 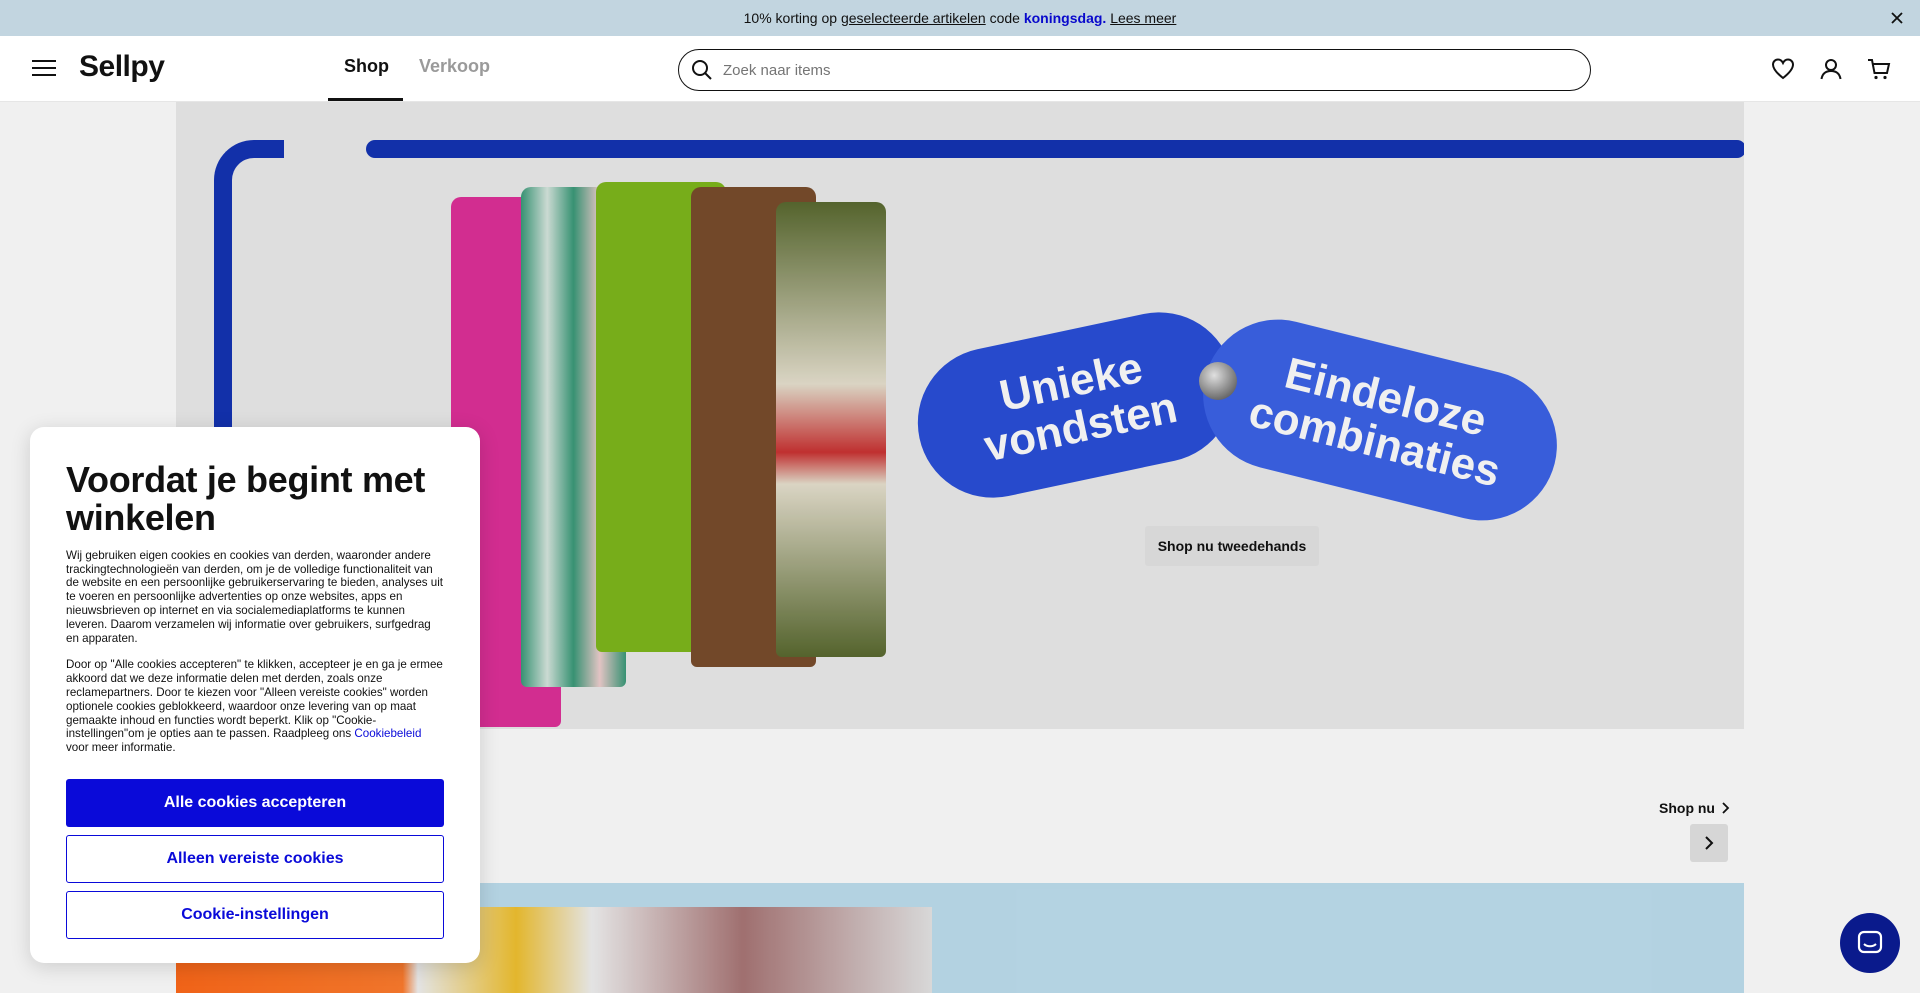 I want to click on required-cookies-only-button: Alleen vereiste cookies, so click(x=255, y=859).